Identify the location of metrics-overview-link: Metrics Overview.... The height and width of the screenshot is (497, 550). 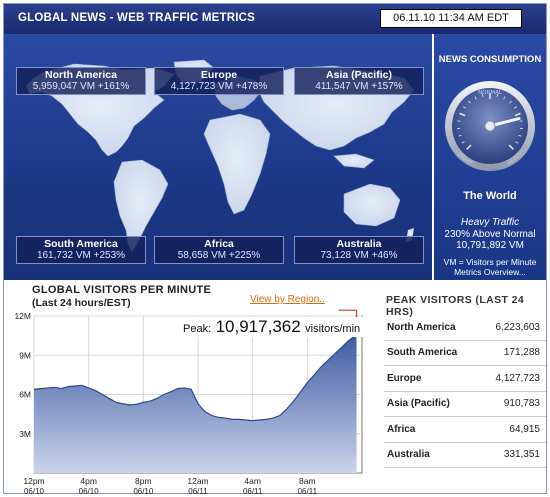
(490, 272).